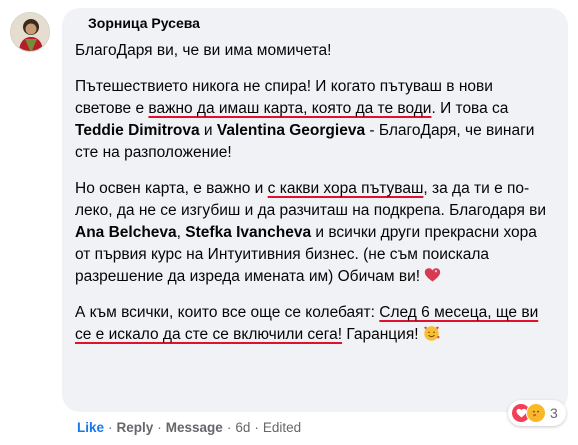 This screenshot has height=445, width=578. What do you see at coordinates (203, 50) in the screenshot?
I see `comment-paragraph: БлагоДаря ви, че ви има момичета!` at bounding box center [203, 50].